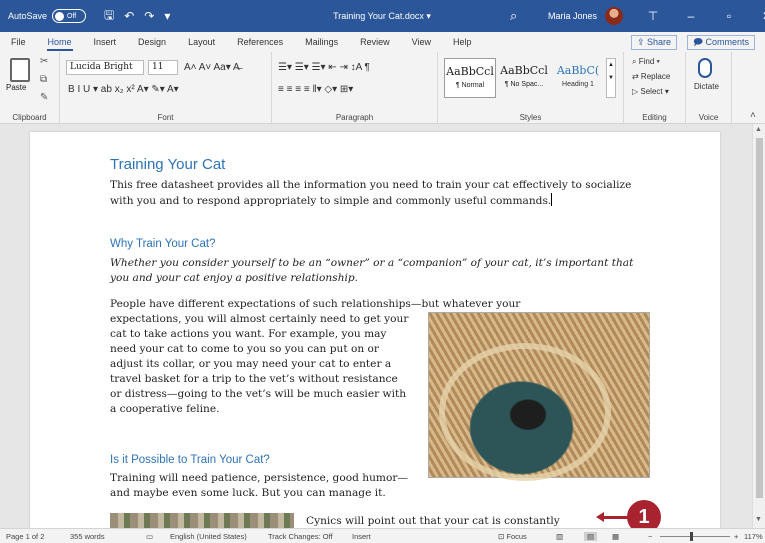 The width and height of the screenshot is (765, 543). I want to click on cat-in-basket-image, so click(539, 396).